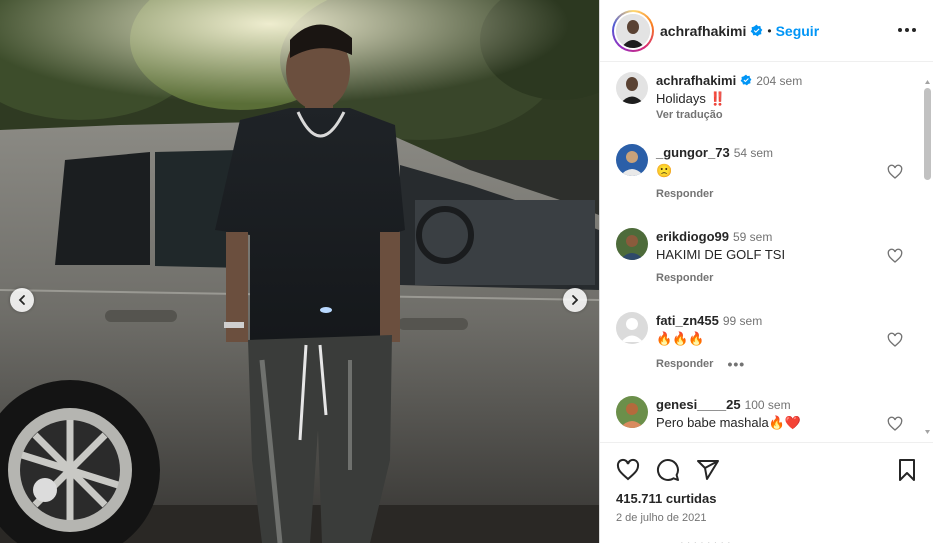  I want to click on comment-icon, so click(668, 470).